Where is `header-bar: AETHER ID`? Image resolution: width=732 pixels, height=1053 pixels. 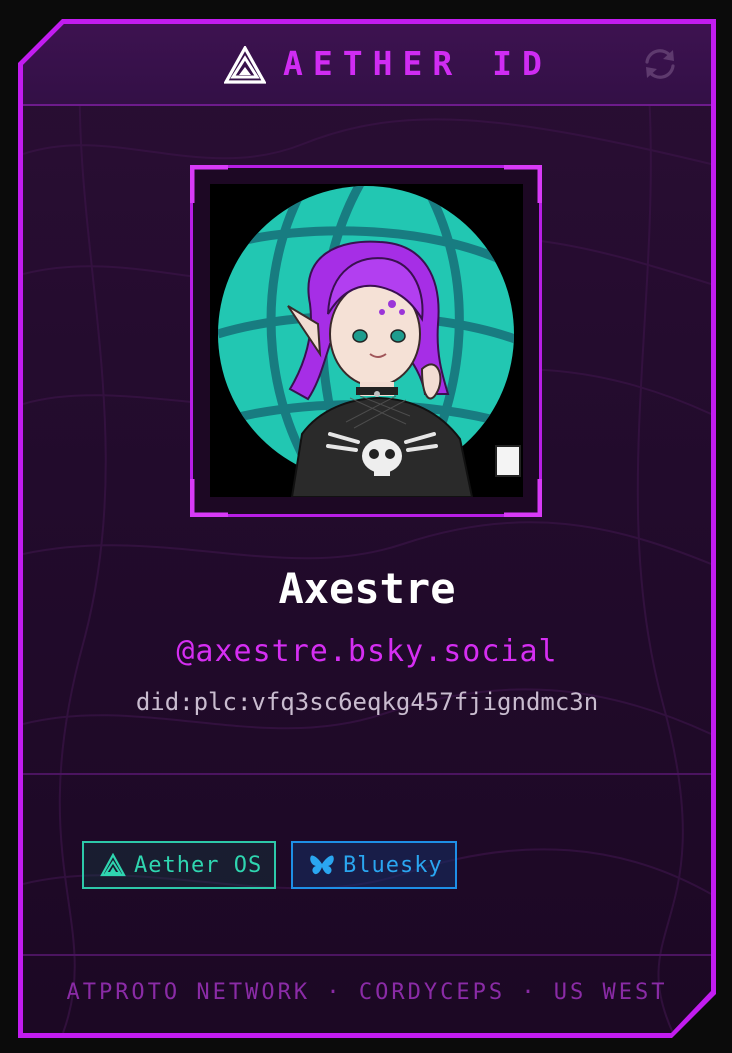
header-bar: AETHER ID is located at coordinates (367, 65).